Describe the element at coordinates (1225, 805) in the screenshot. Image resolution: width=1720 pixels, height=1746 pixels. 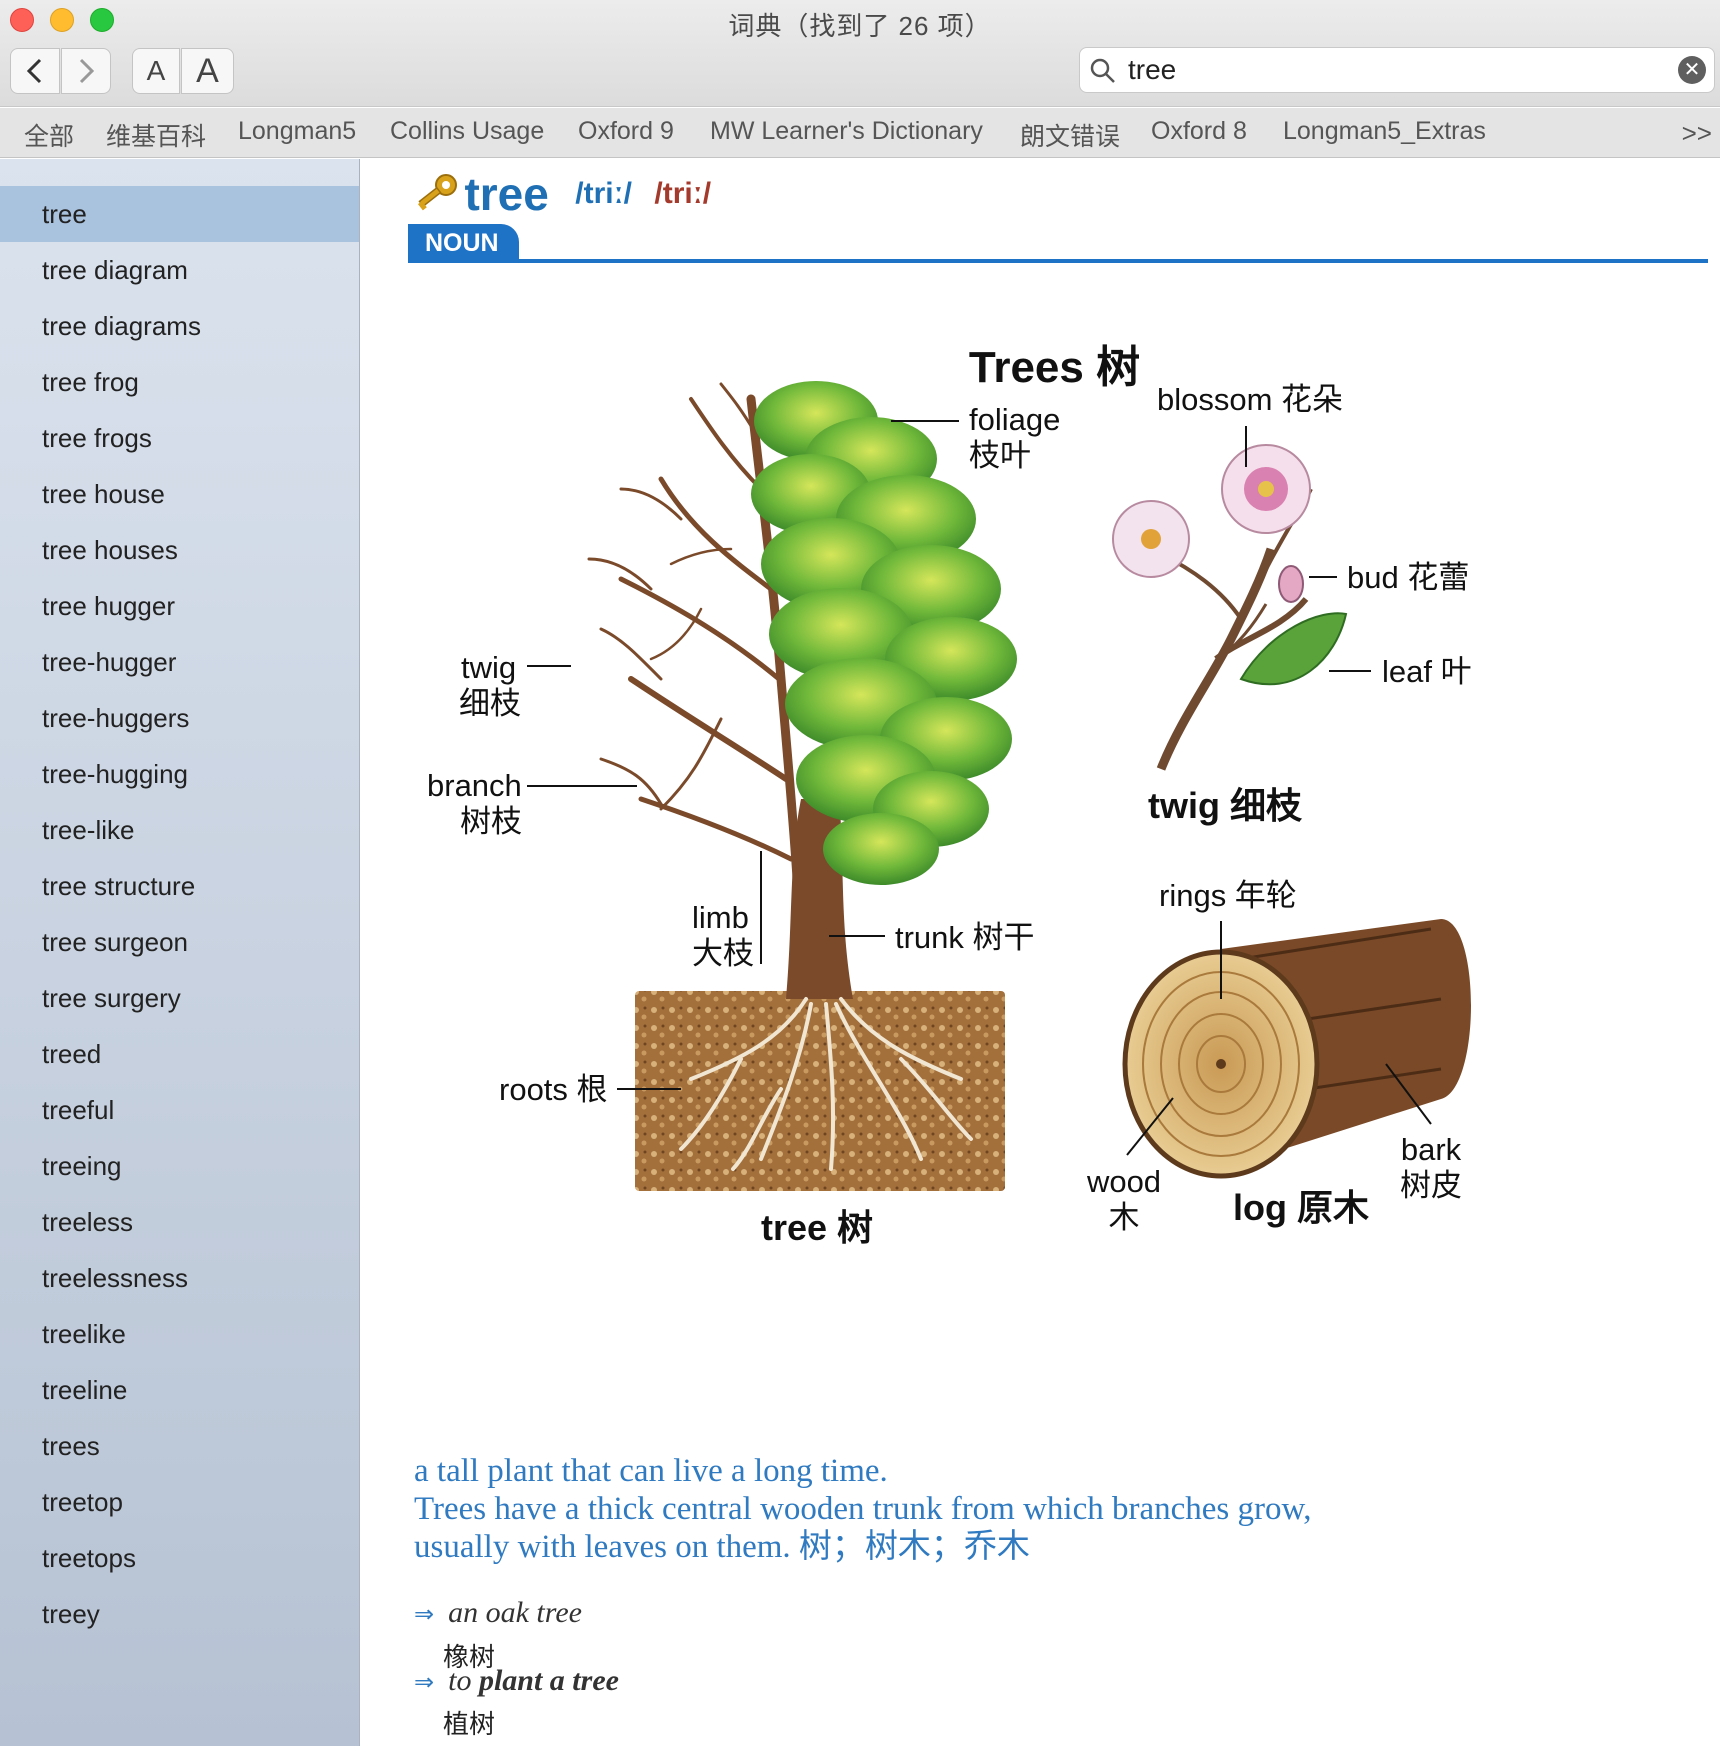
I see `caption-twig: twig 细枝` at that location.